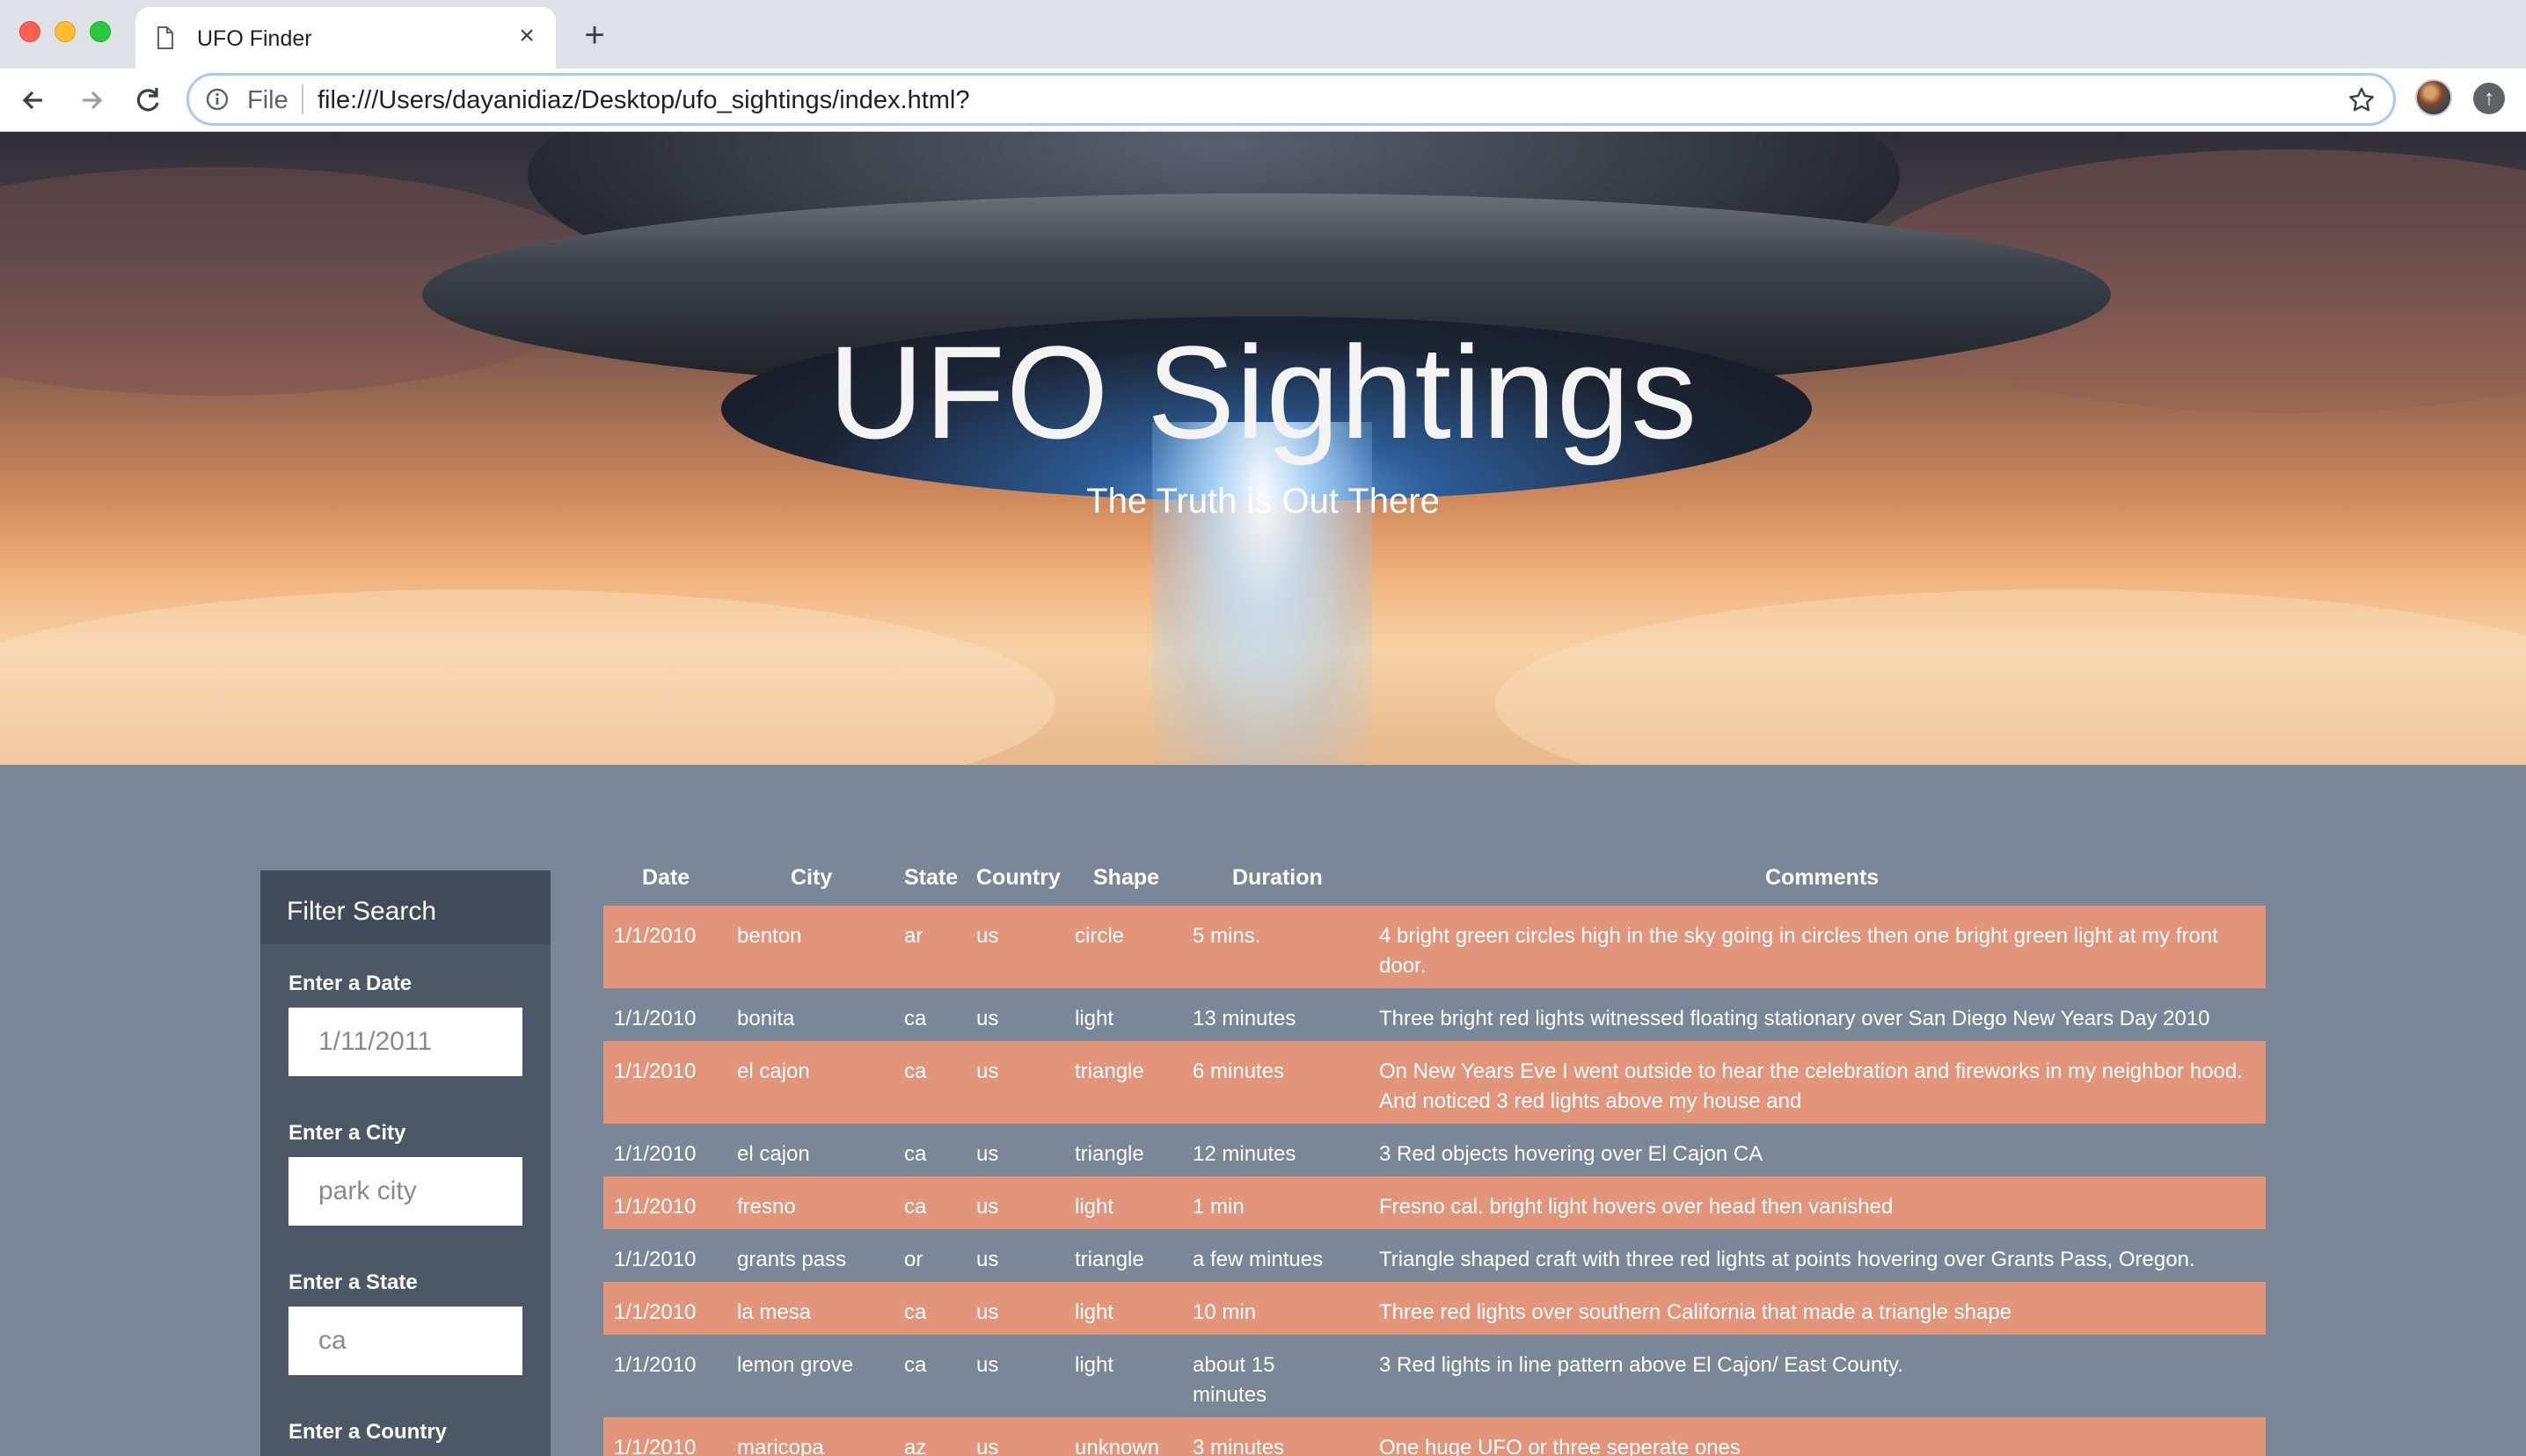  Describe the element at coordinates (812, 877) in the screenshot. I see `header-city: City` at that location.